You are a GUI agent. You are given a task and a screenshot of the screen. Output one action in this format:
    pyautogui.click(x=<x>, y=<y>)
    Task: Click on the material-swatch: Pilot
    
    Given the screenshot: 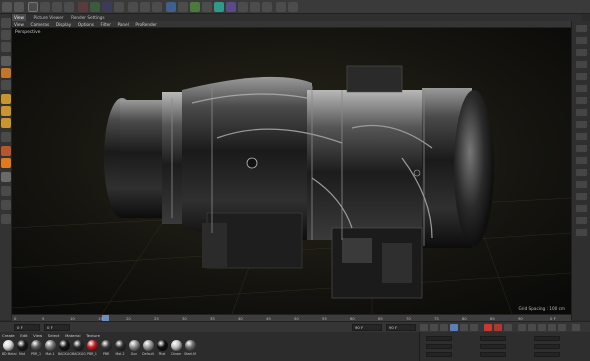 What is the action you would take?
    pyautogui.click(x=162, y=348)
    